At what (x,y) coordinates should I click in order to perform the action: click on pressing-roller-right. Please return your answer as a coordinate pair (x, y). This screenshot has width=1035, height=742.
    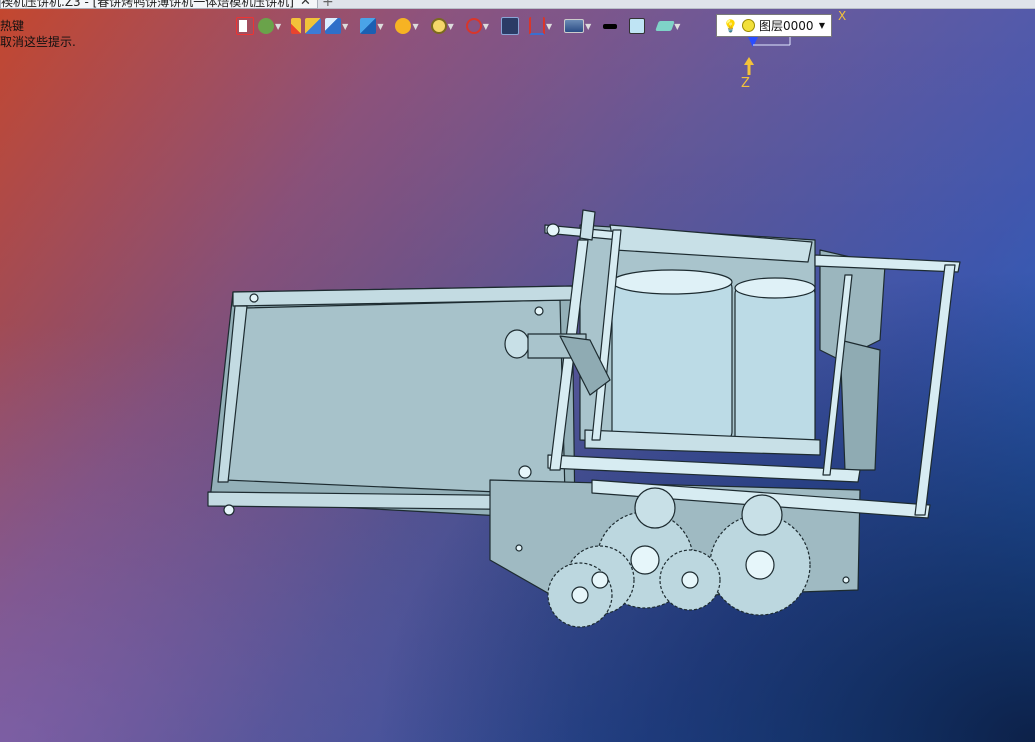
    Looking at the image, I should click on (775, 366).